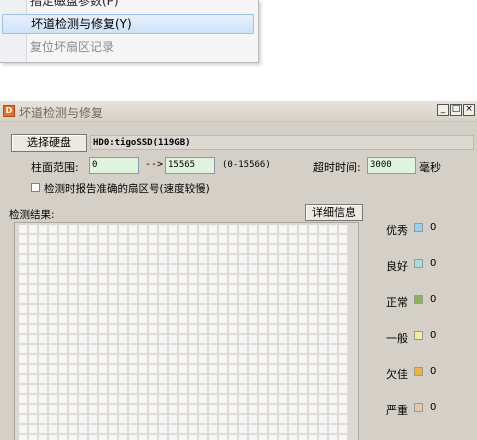  What do you see at coordinates (238, 111) in the screenshot?
I see `title-bar: D 坏道检测与修复 _ □ ×` at bounding box center [238, 111].